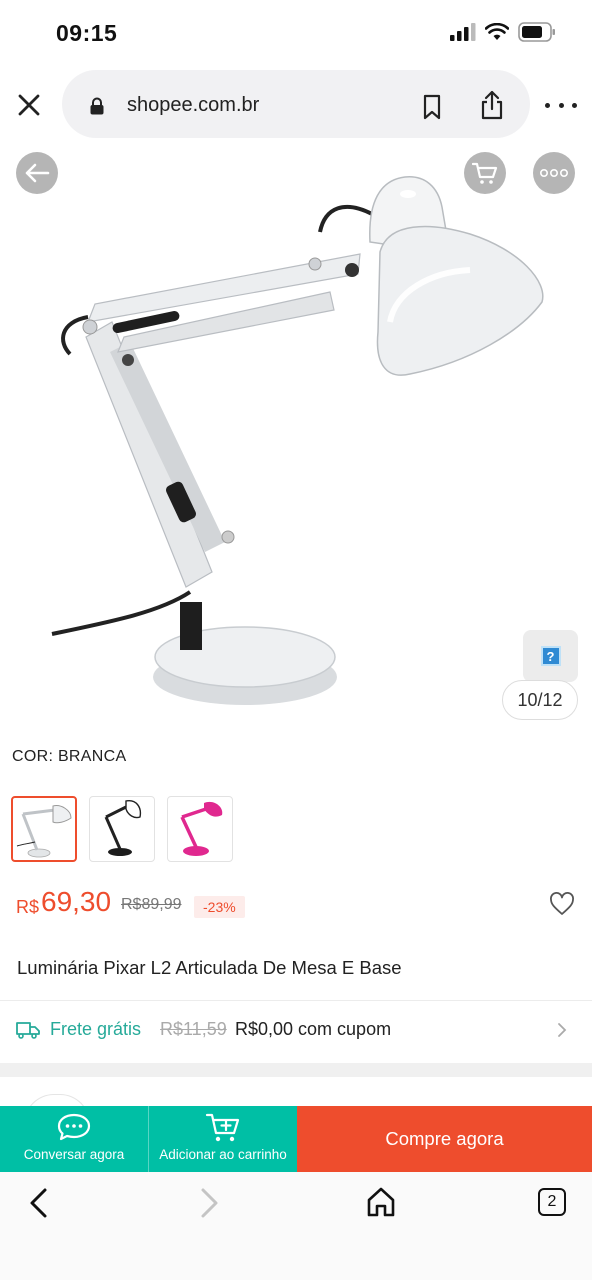  What do you see at coordinates (492, 105) in the screenshot?
I see `share-icon` at bounding box center [492, 105].